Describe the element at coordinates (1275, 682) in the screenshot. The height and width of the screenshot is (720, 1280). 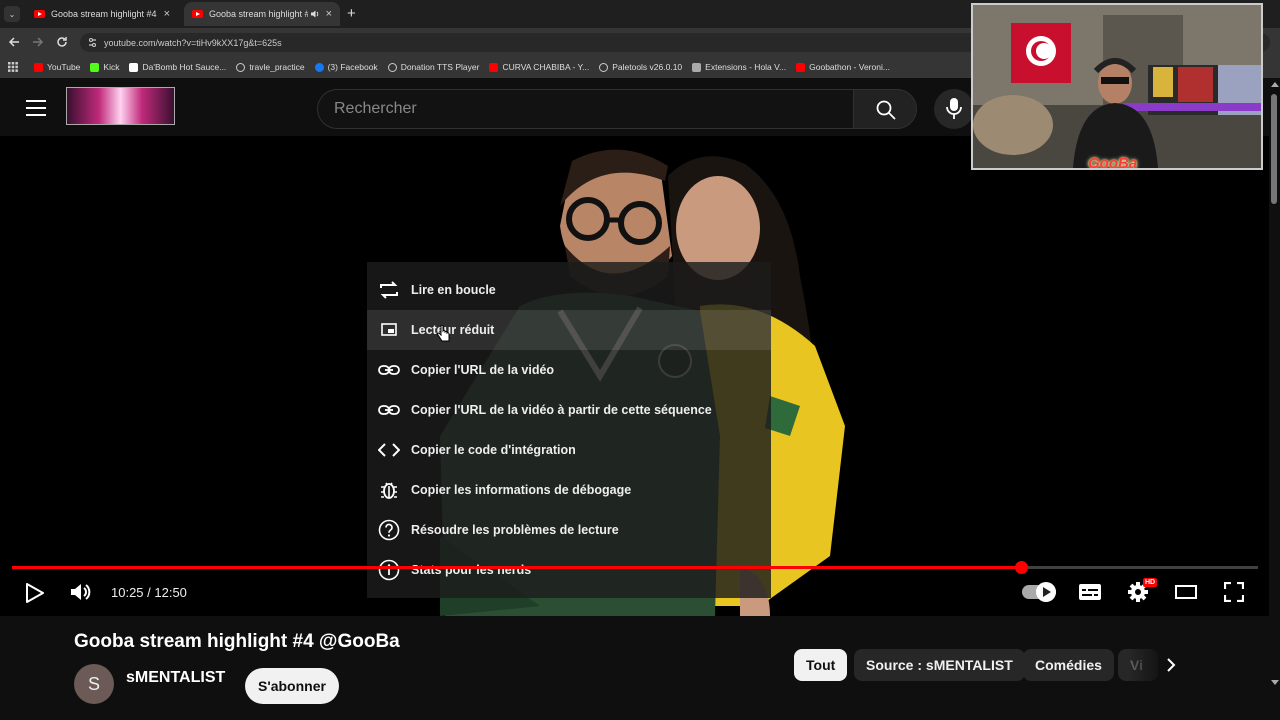
I see `scroll-down-arrow-icon` at that location.